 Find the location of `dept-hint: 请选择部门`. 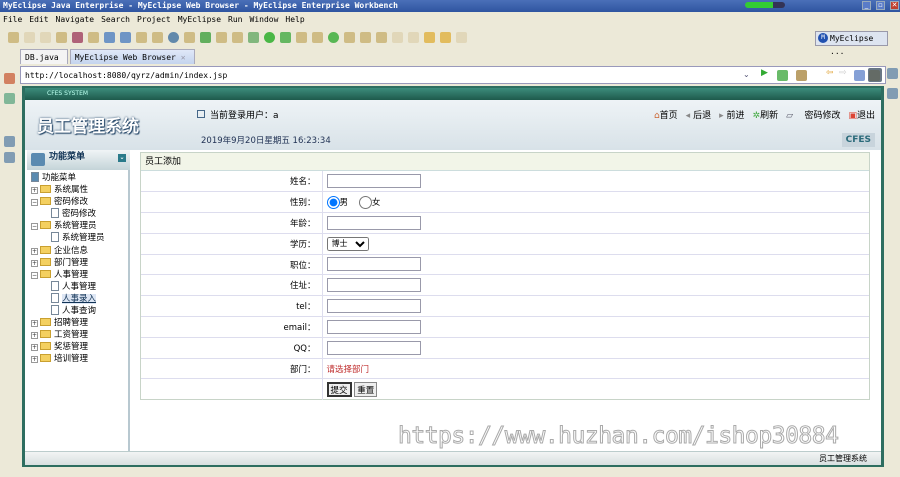

dept-hint: 请选择部门 is located at coordinates (595, 369).